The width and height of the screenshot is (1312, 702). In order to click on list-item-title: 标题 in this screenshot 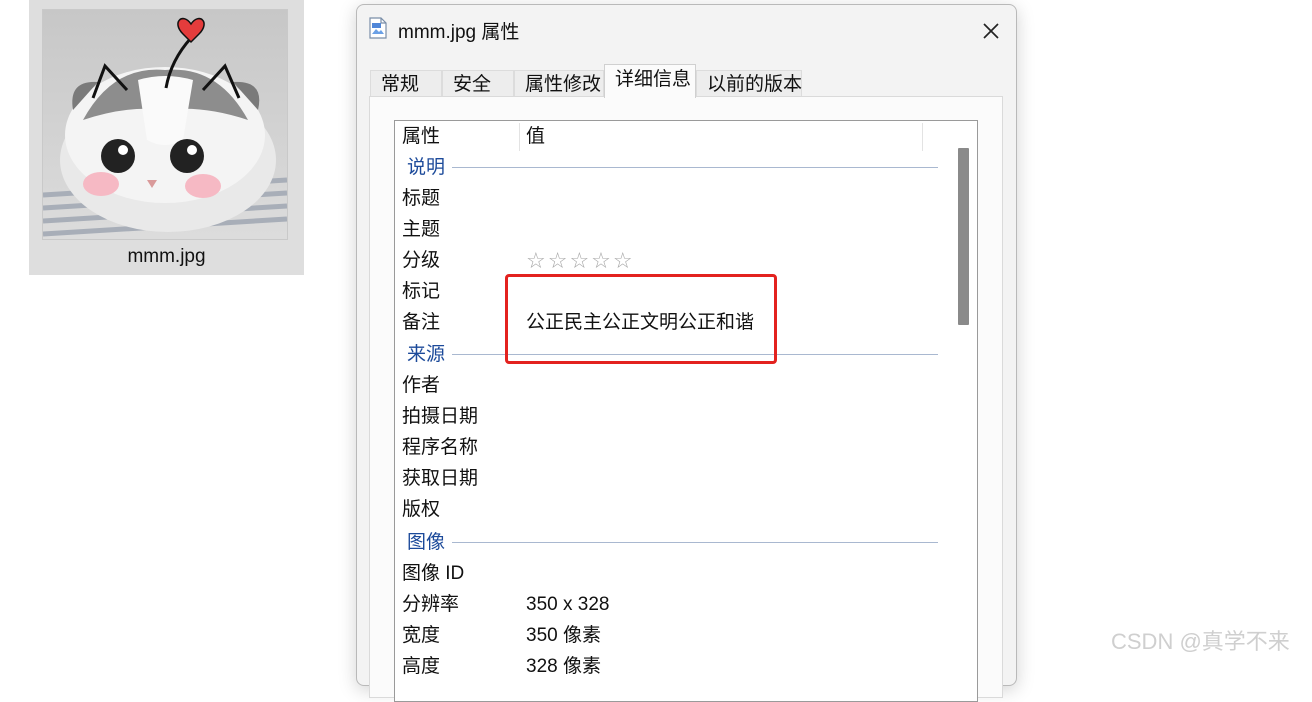, I will do `click(675, 198)`.